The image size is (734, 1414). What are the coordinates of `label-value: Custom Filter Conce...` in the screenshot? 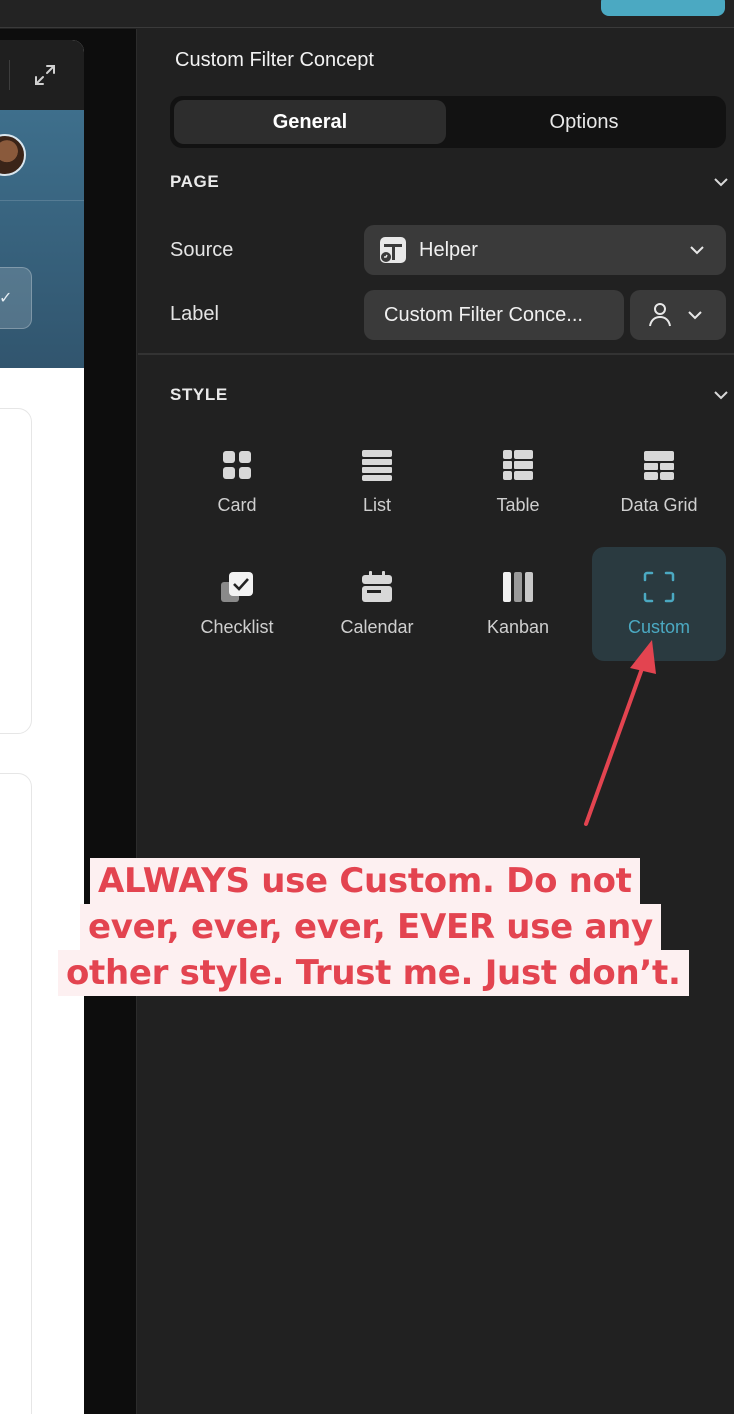 It's located at (483, 314).